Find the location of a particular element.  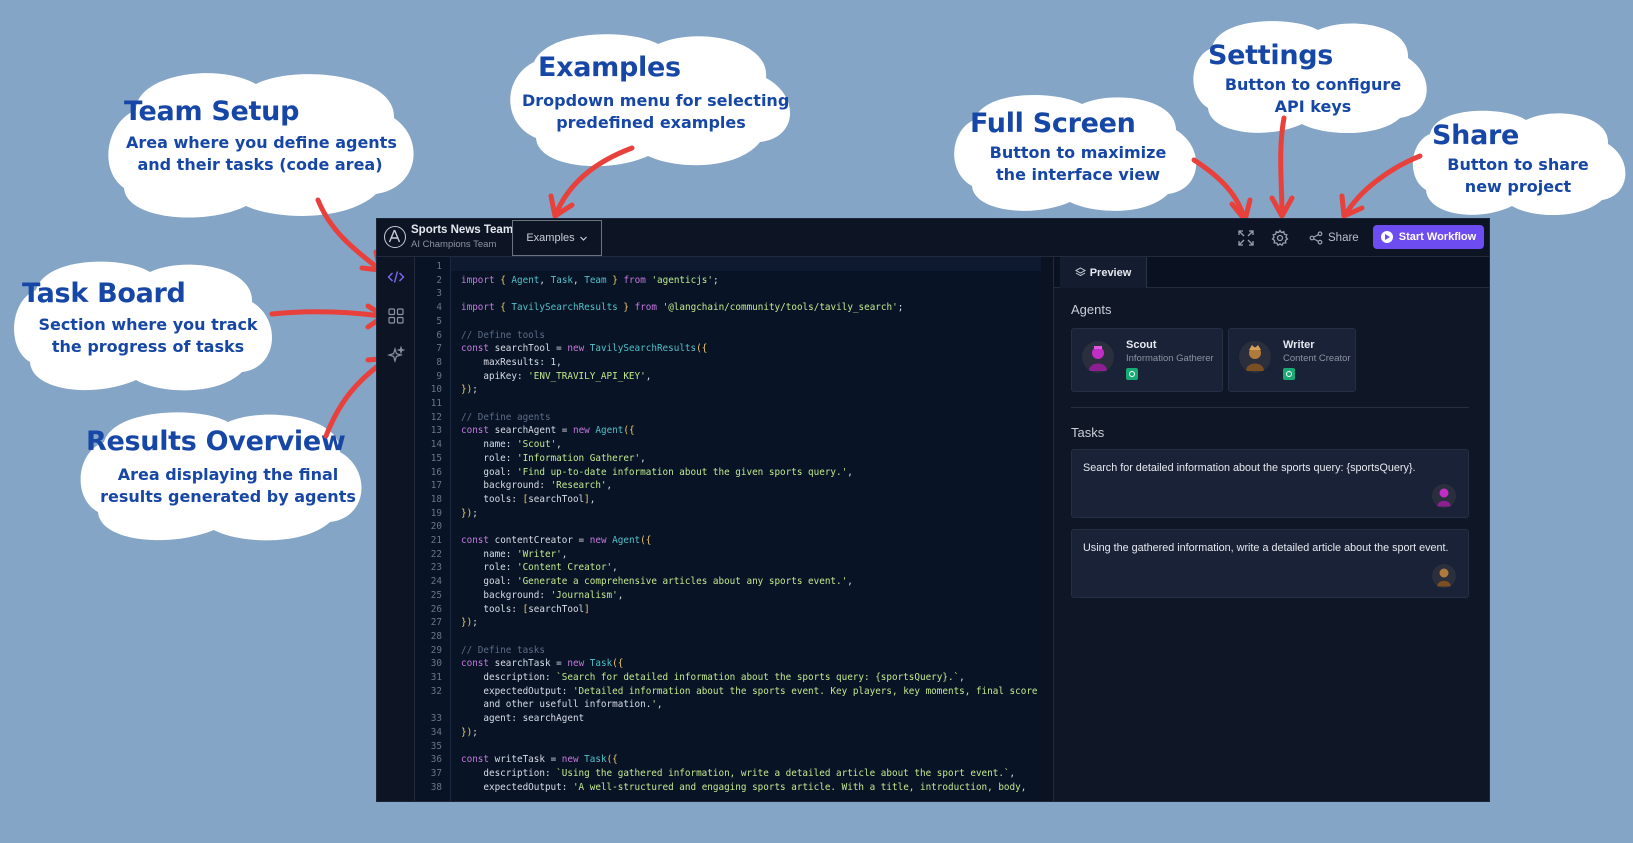

line-number: 6 is located at coordinates (439, 335).